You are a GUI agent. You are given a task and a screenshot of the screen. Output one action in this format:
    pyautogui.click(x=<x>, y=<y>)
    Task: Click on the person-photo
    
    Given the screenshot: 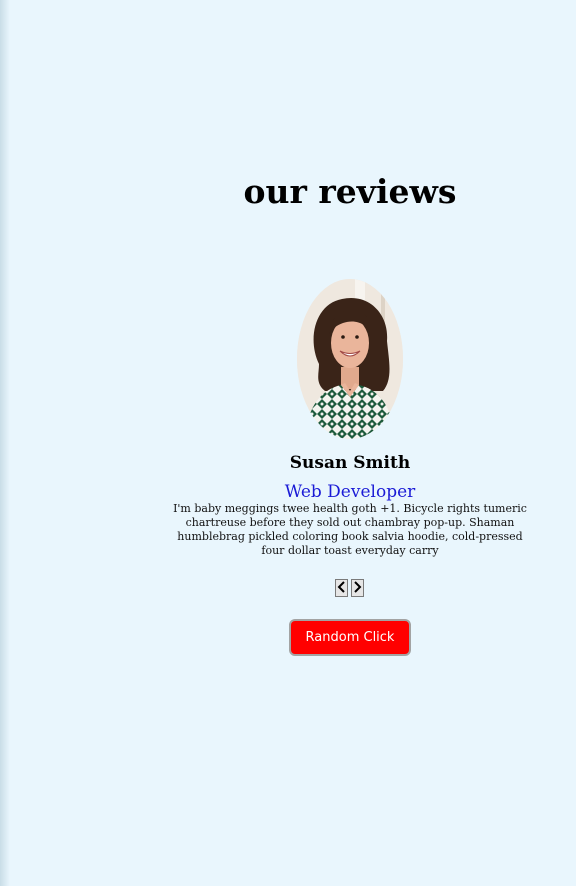 What is the action you would take?
    pyautogui.click(x=350, y=359)
    